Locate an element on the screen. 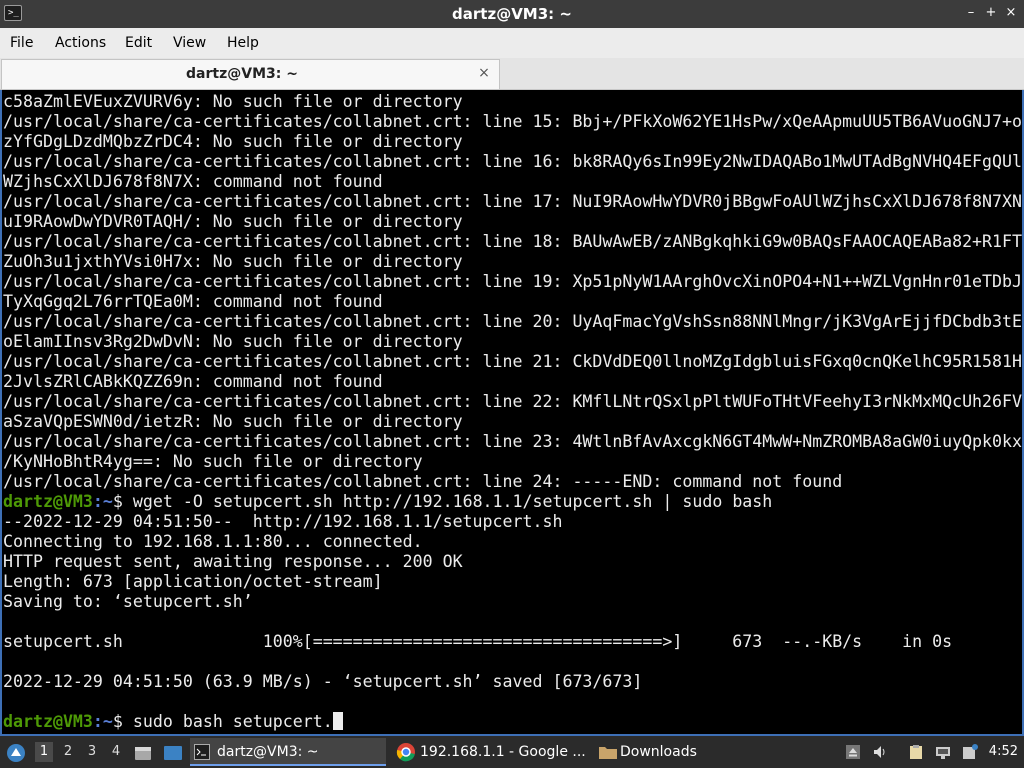  prompt-line-2: dartz@VM3:~$ sudo bash setupcert. is located at coordinates (173, 722).